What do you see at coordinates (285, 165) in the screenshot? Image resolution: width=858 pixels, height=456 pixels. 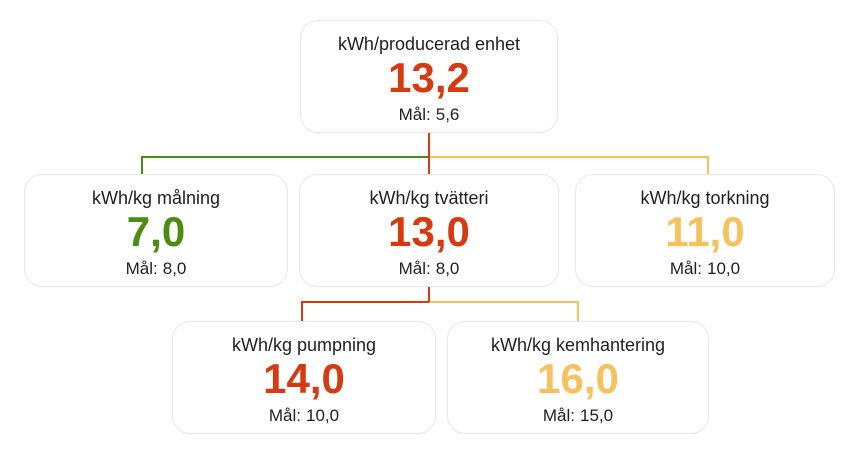 I see `connector-root-to-malning` at bounding box center [285, 165].